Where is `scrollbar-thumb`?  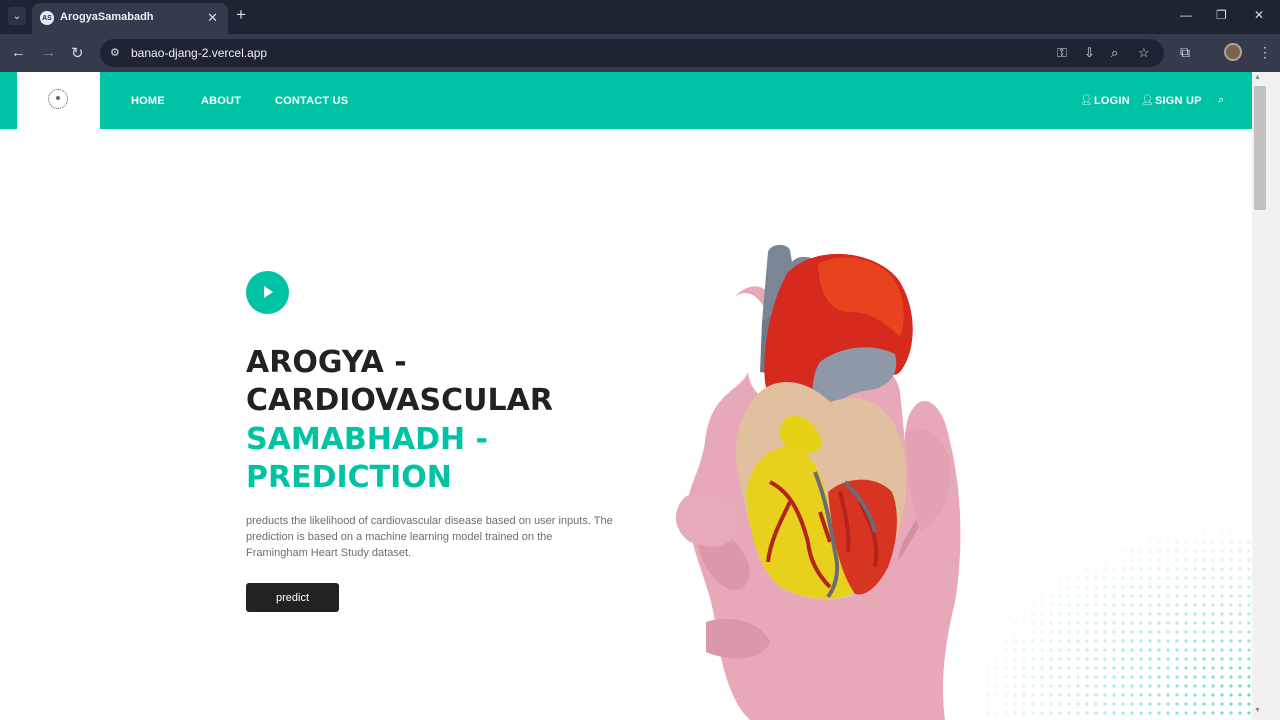
scrollbar-thumb is located at coordinates (1260, 148).